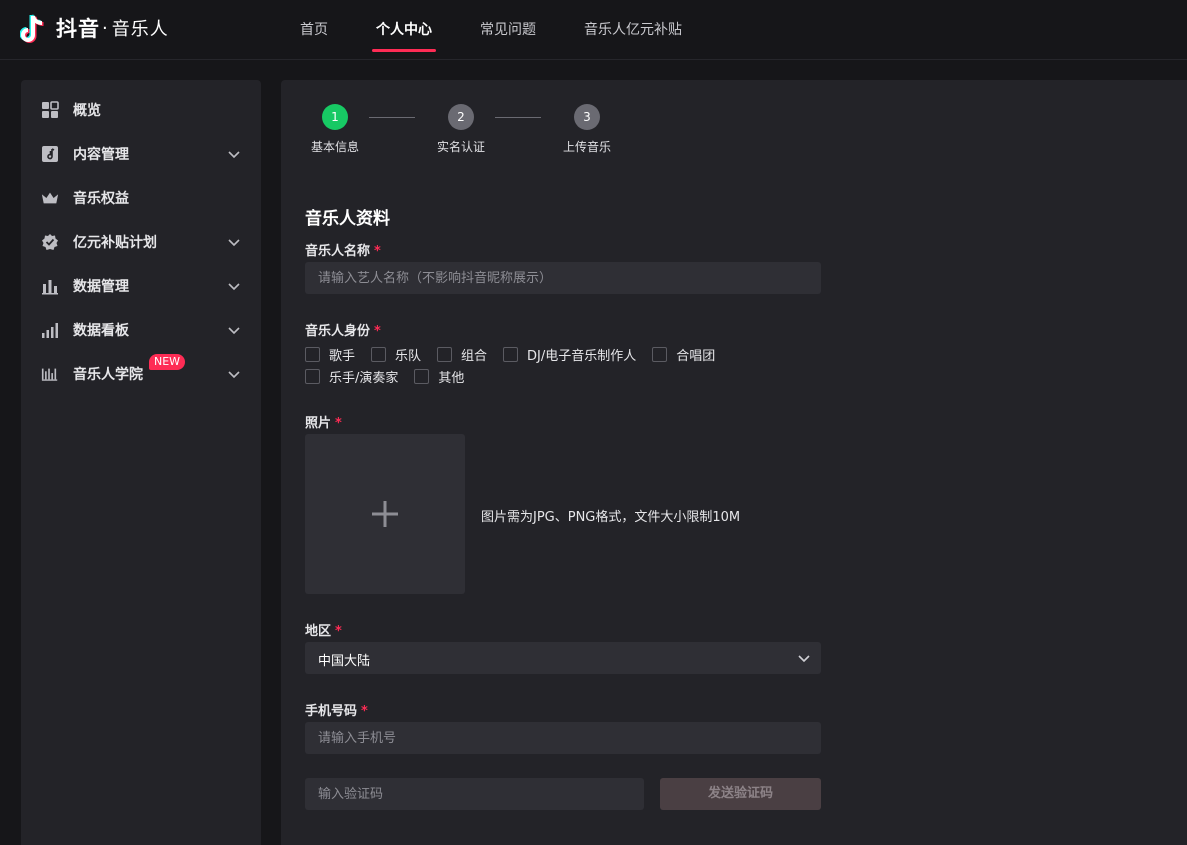 The width and height of the screenshot is (1187, 845). What do you see at coordinates (740, 794) in the screenshot?
I see `send-code-button: 发送验证码` at bounding box center [740, 794].